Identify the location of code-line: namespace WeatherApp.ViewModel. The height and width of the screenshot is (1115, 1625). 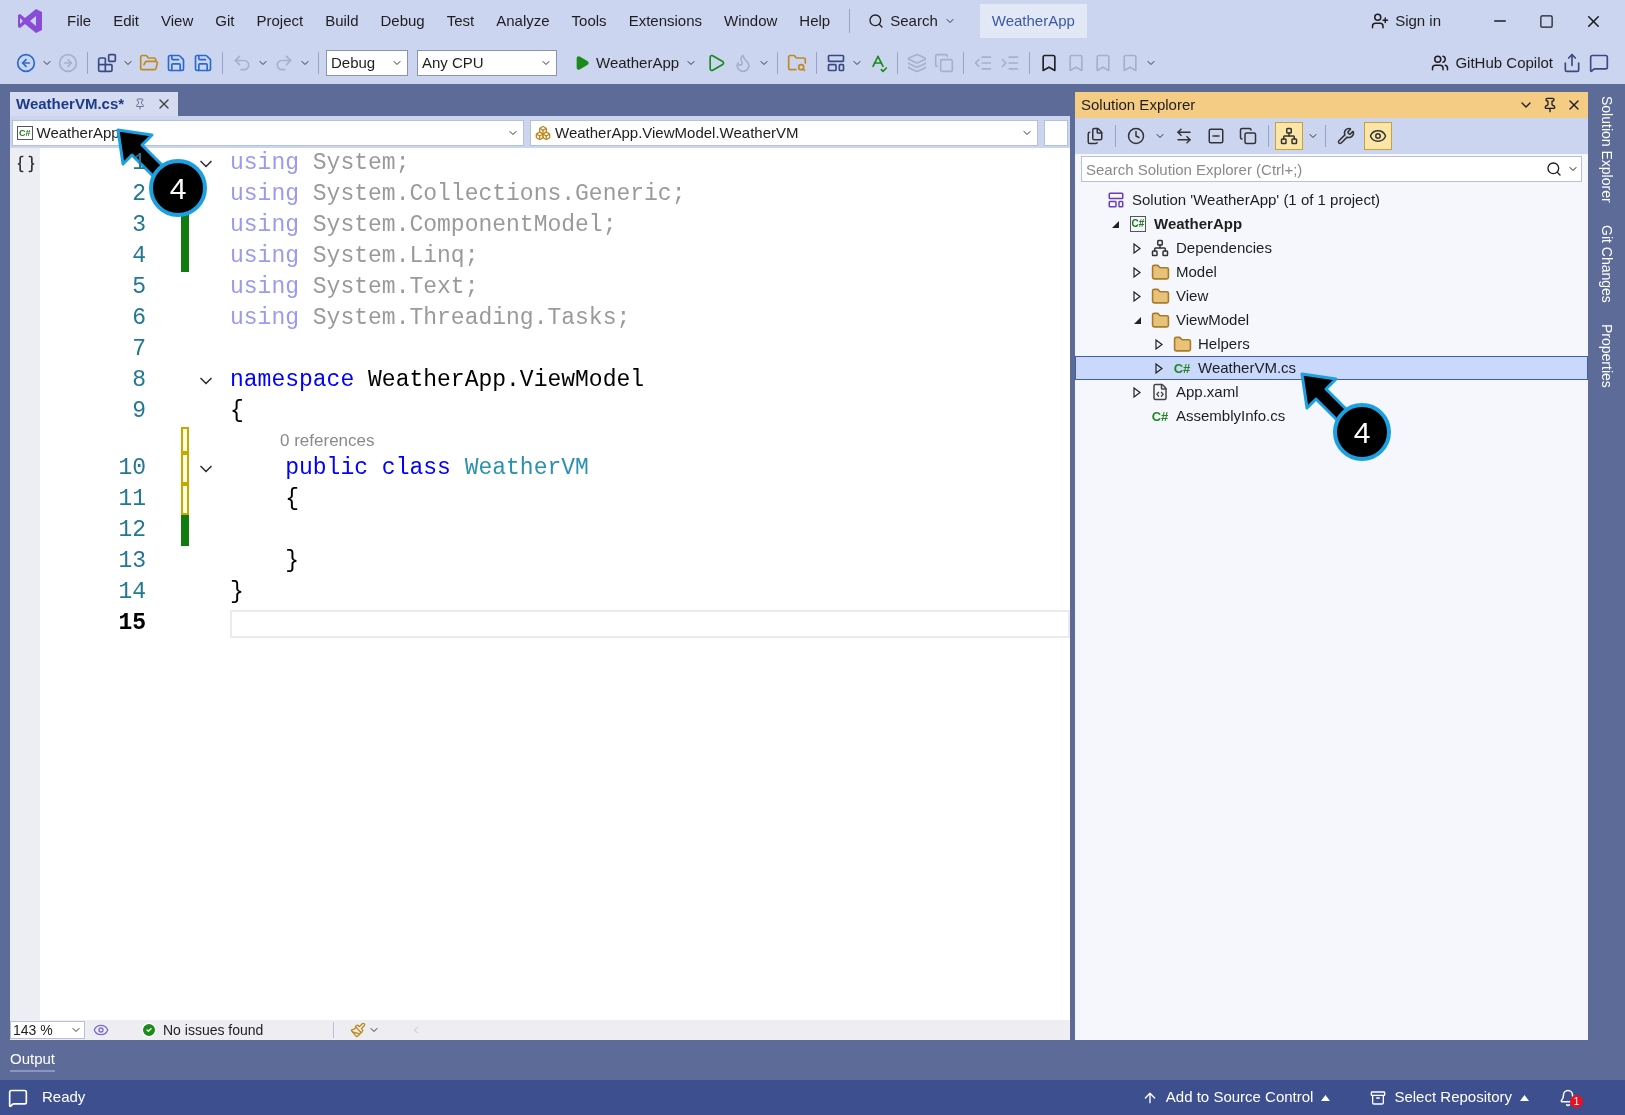
(437, 381).